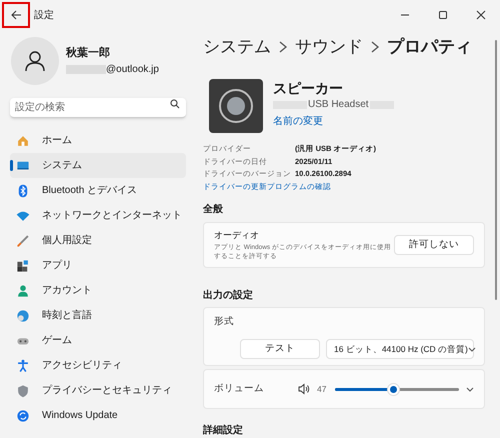  I want to click on close-icon, so click(481, 15).